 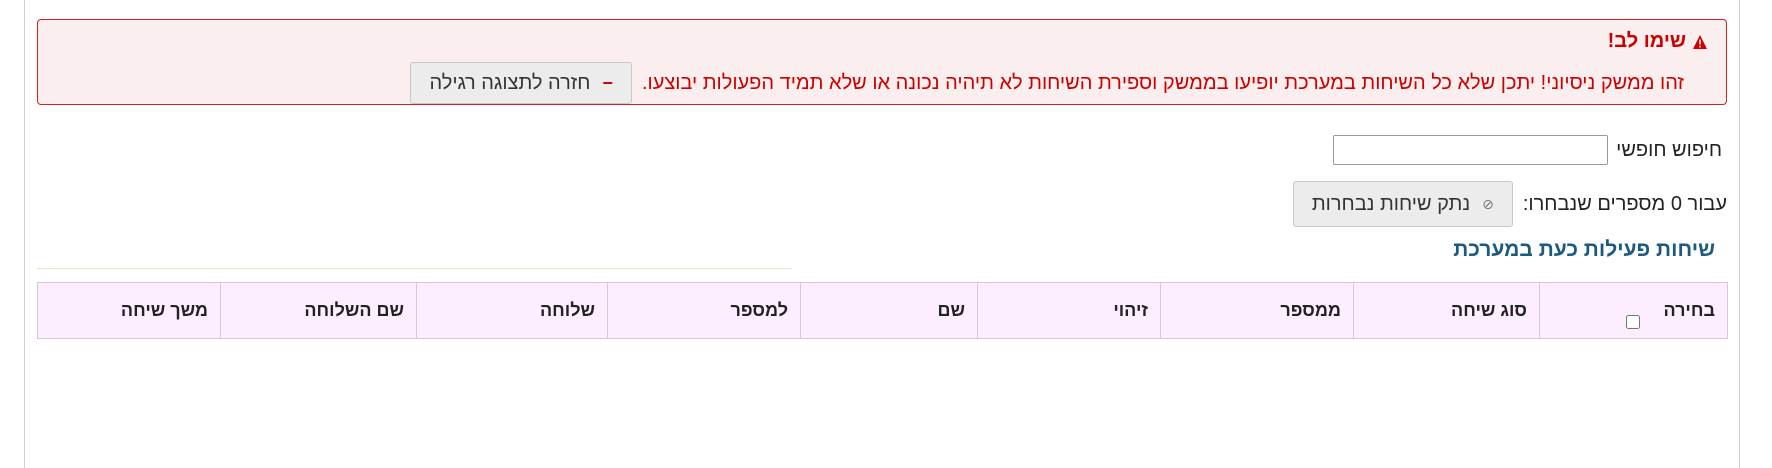 I want to click on selection-count-label: עבור 0 מספרים שנבחרו:, so click(x=1624, y=203).